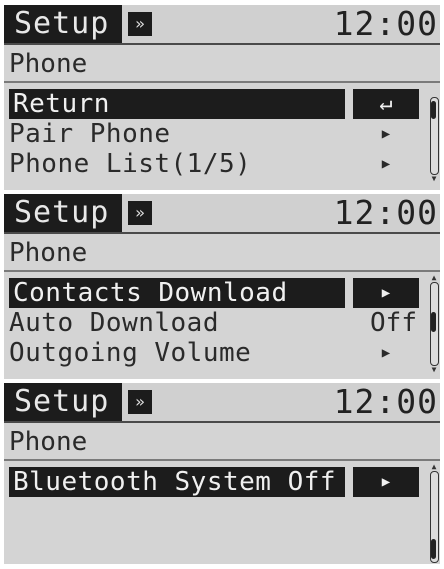 The height and width of the screenshot is (569, 444). What do you see at coordinates (214, 104) in the screenshot?
I see `menu-item-return: Return ↵` at bounding box center [214, 104].